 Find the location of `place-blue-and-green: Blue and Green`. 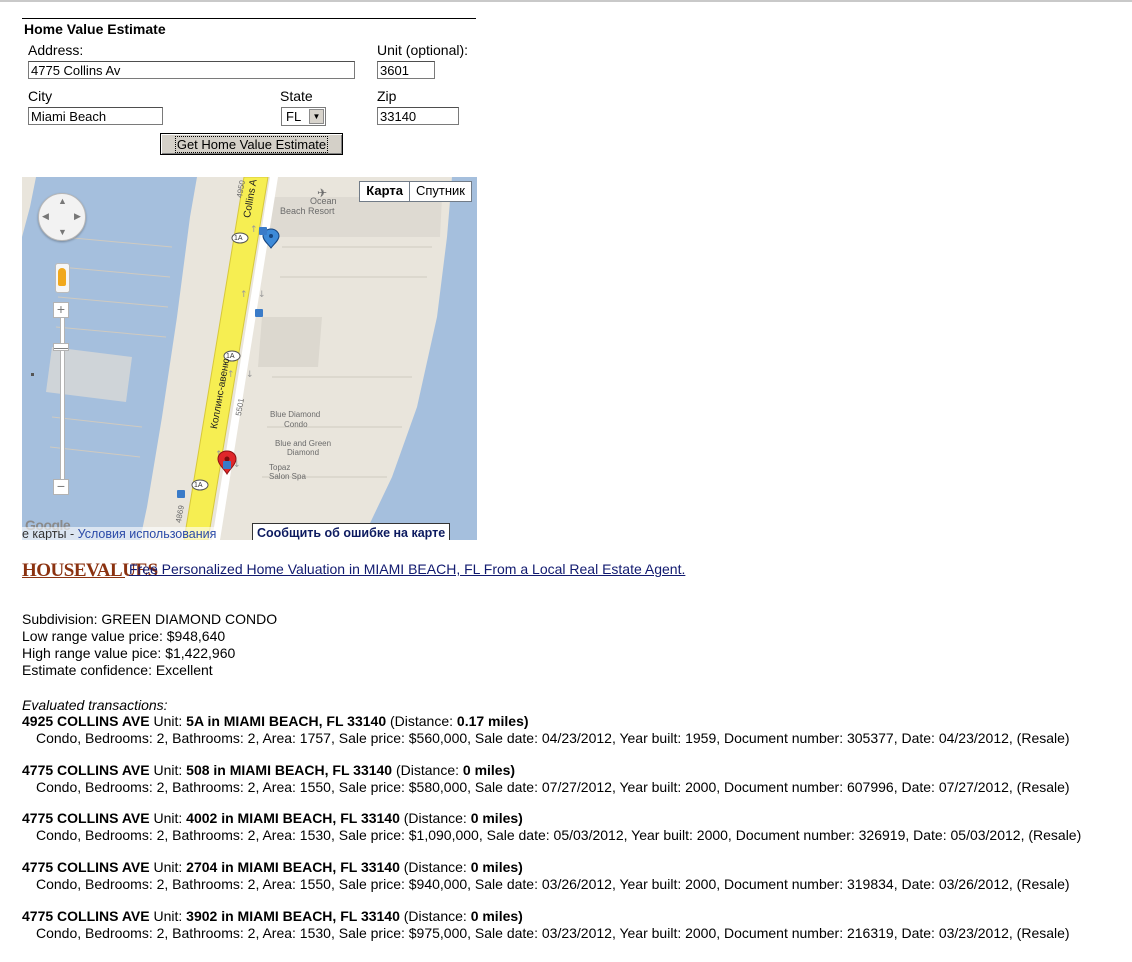

place-blue-and-green: Blue and Green is located at coordinates (303, 443).